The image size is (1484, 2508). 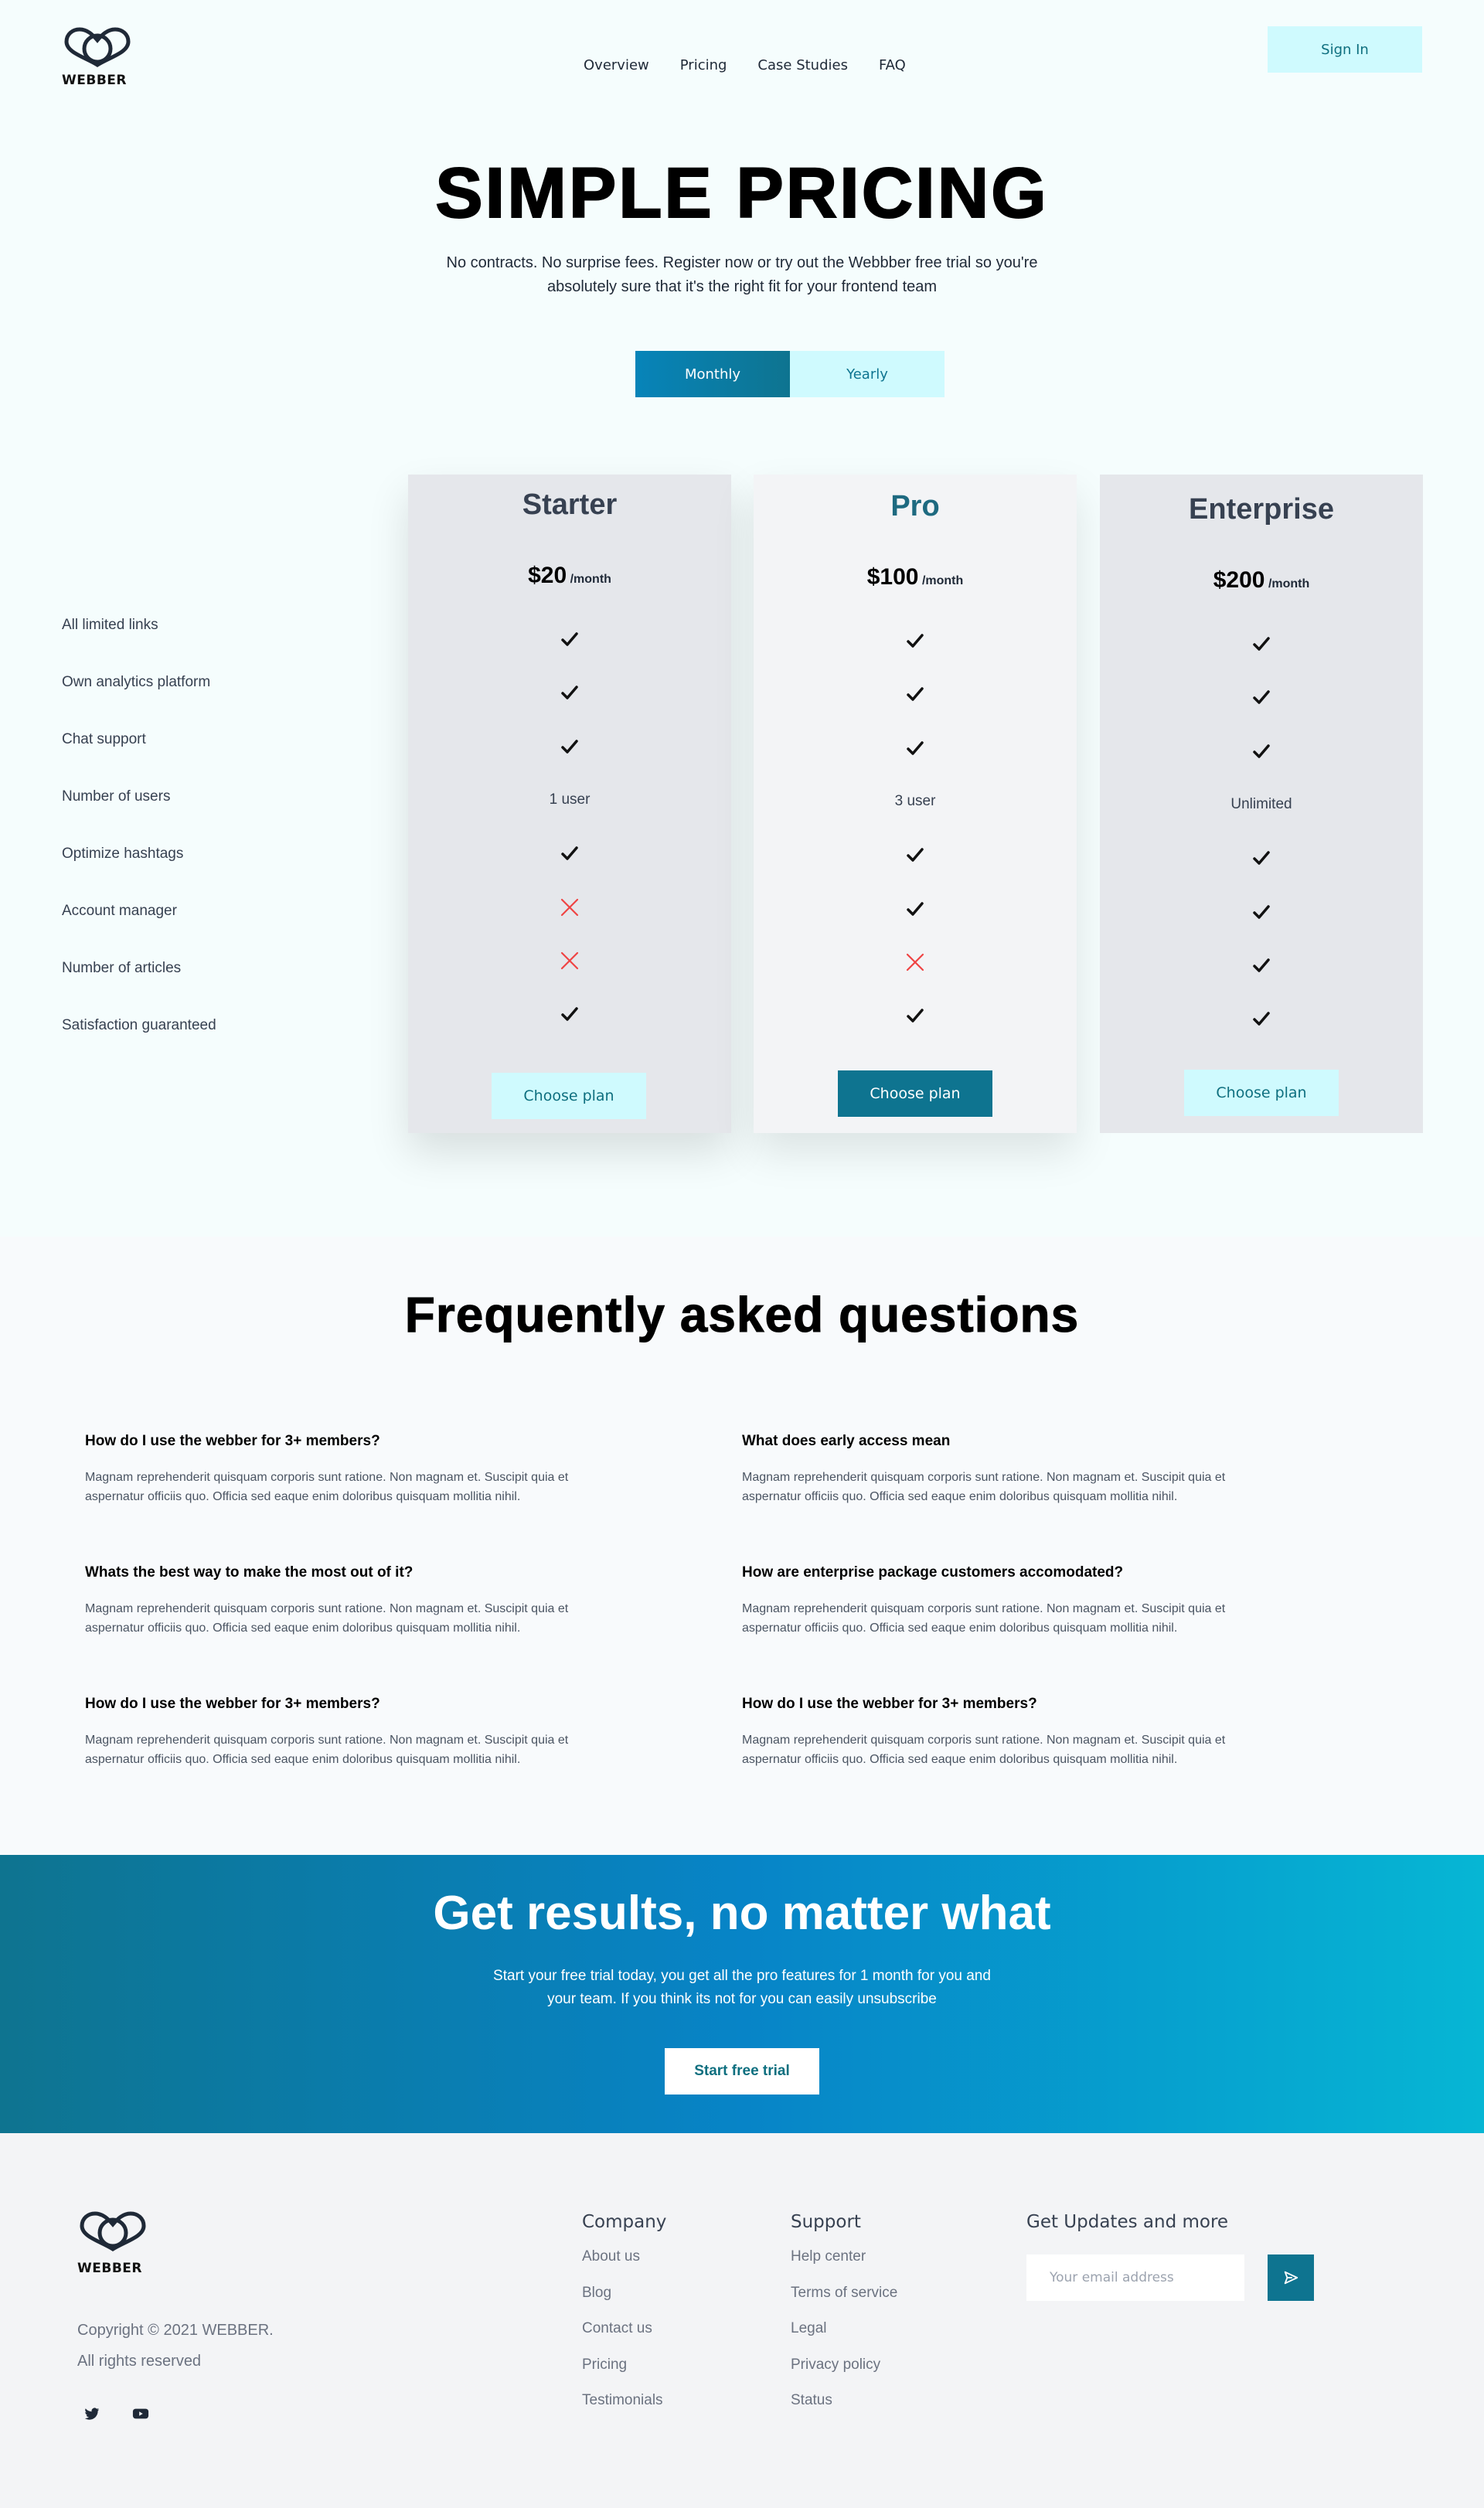 What do you see at coordinates (109, 2268) in the screenshot?
I see `brand-name: WEBBER` at bounding box center [109, 2268].